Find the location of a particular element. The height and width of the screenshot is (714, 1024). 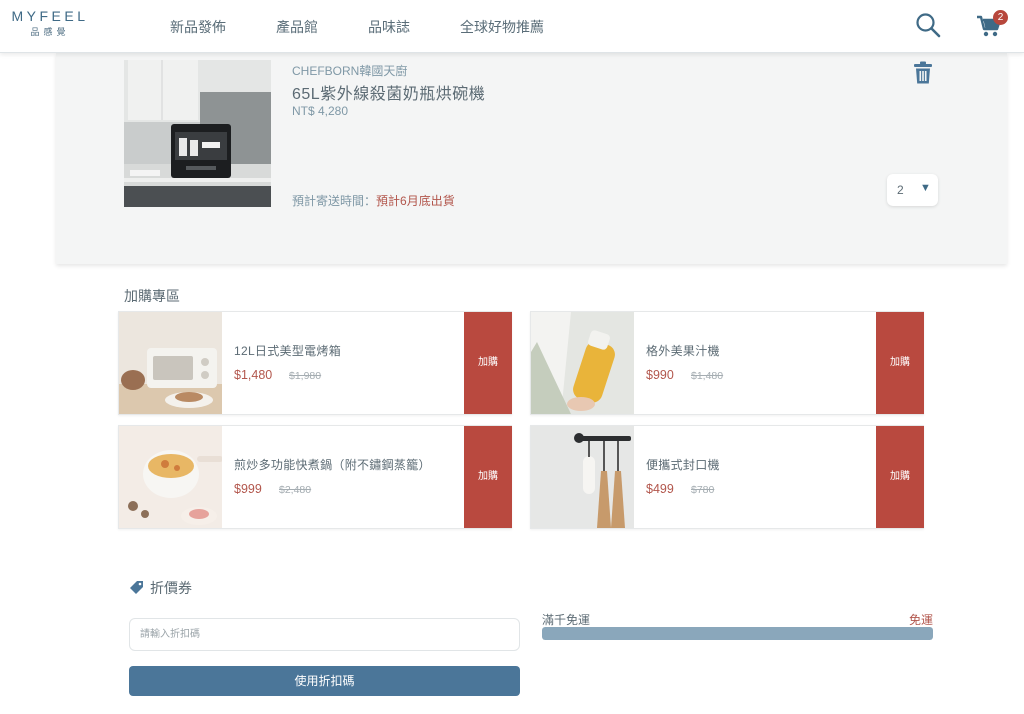

addon-name: 格外美果汁機 is located at coordinates (683, 350).